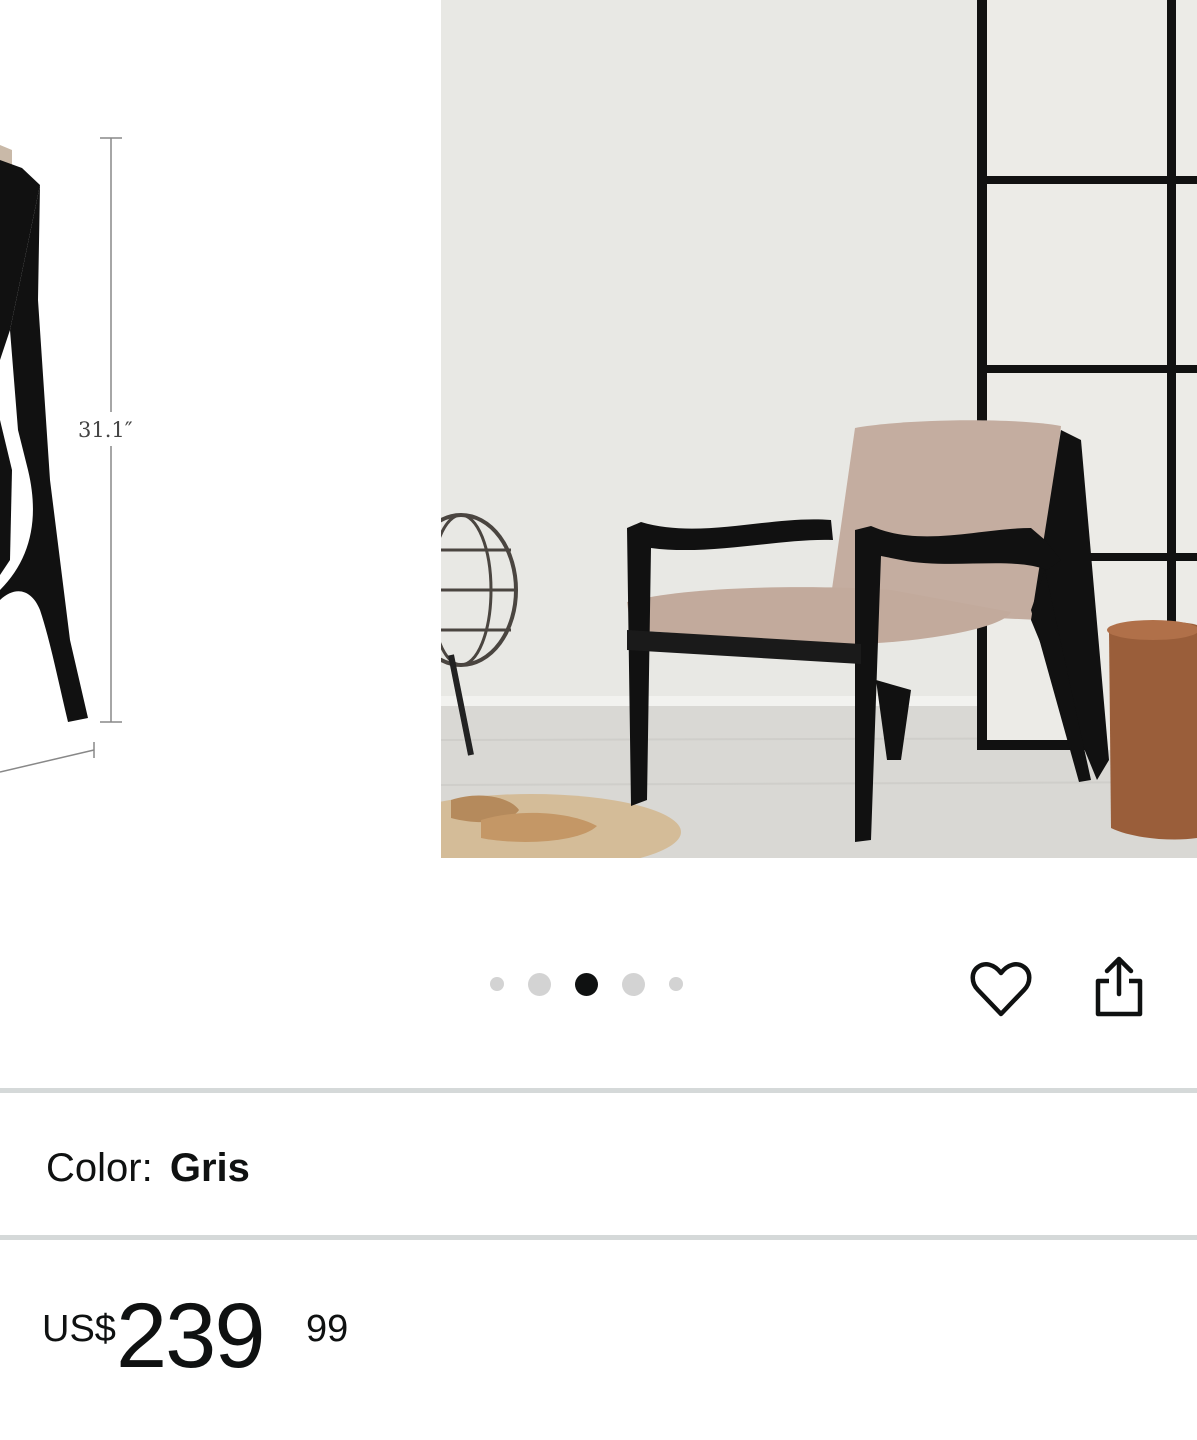  I want to click on share-icon, so click(1119, 986).